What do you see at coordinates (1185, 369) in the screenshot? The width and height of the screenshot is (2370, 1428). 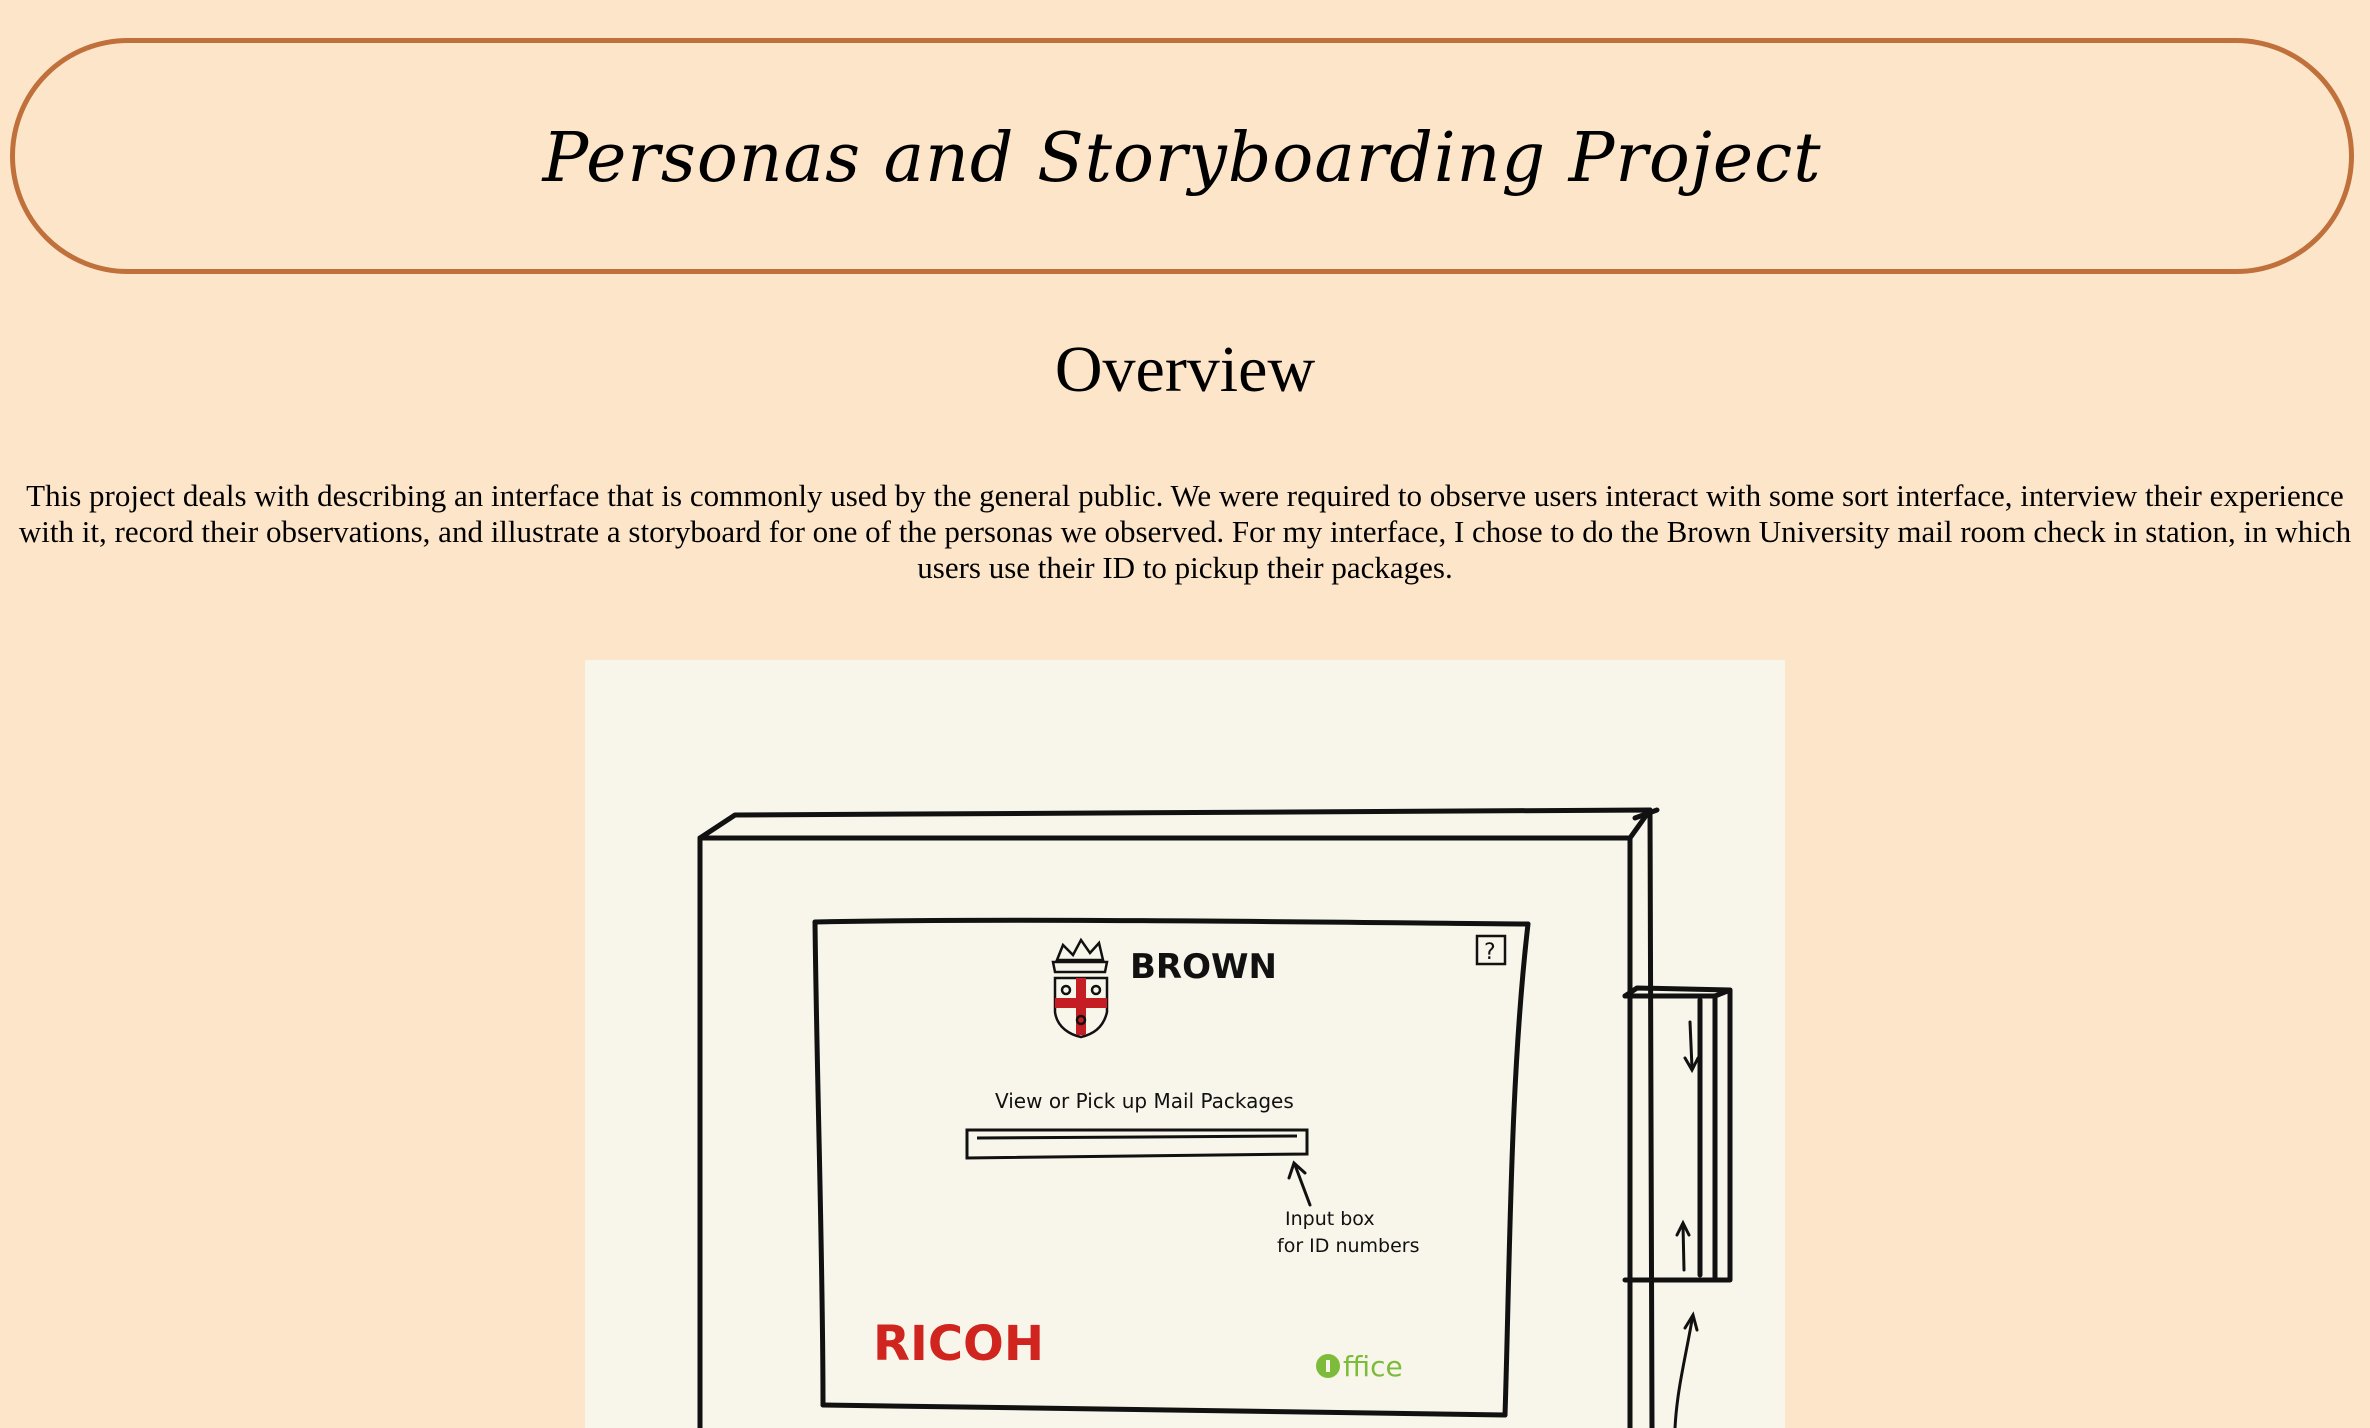 I see `overview-heading: Overview` at bounding box center [1185, 369].